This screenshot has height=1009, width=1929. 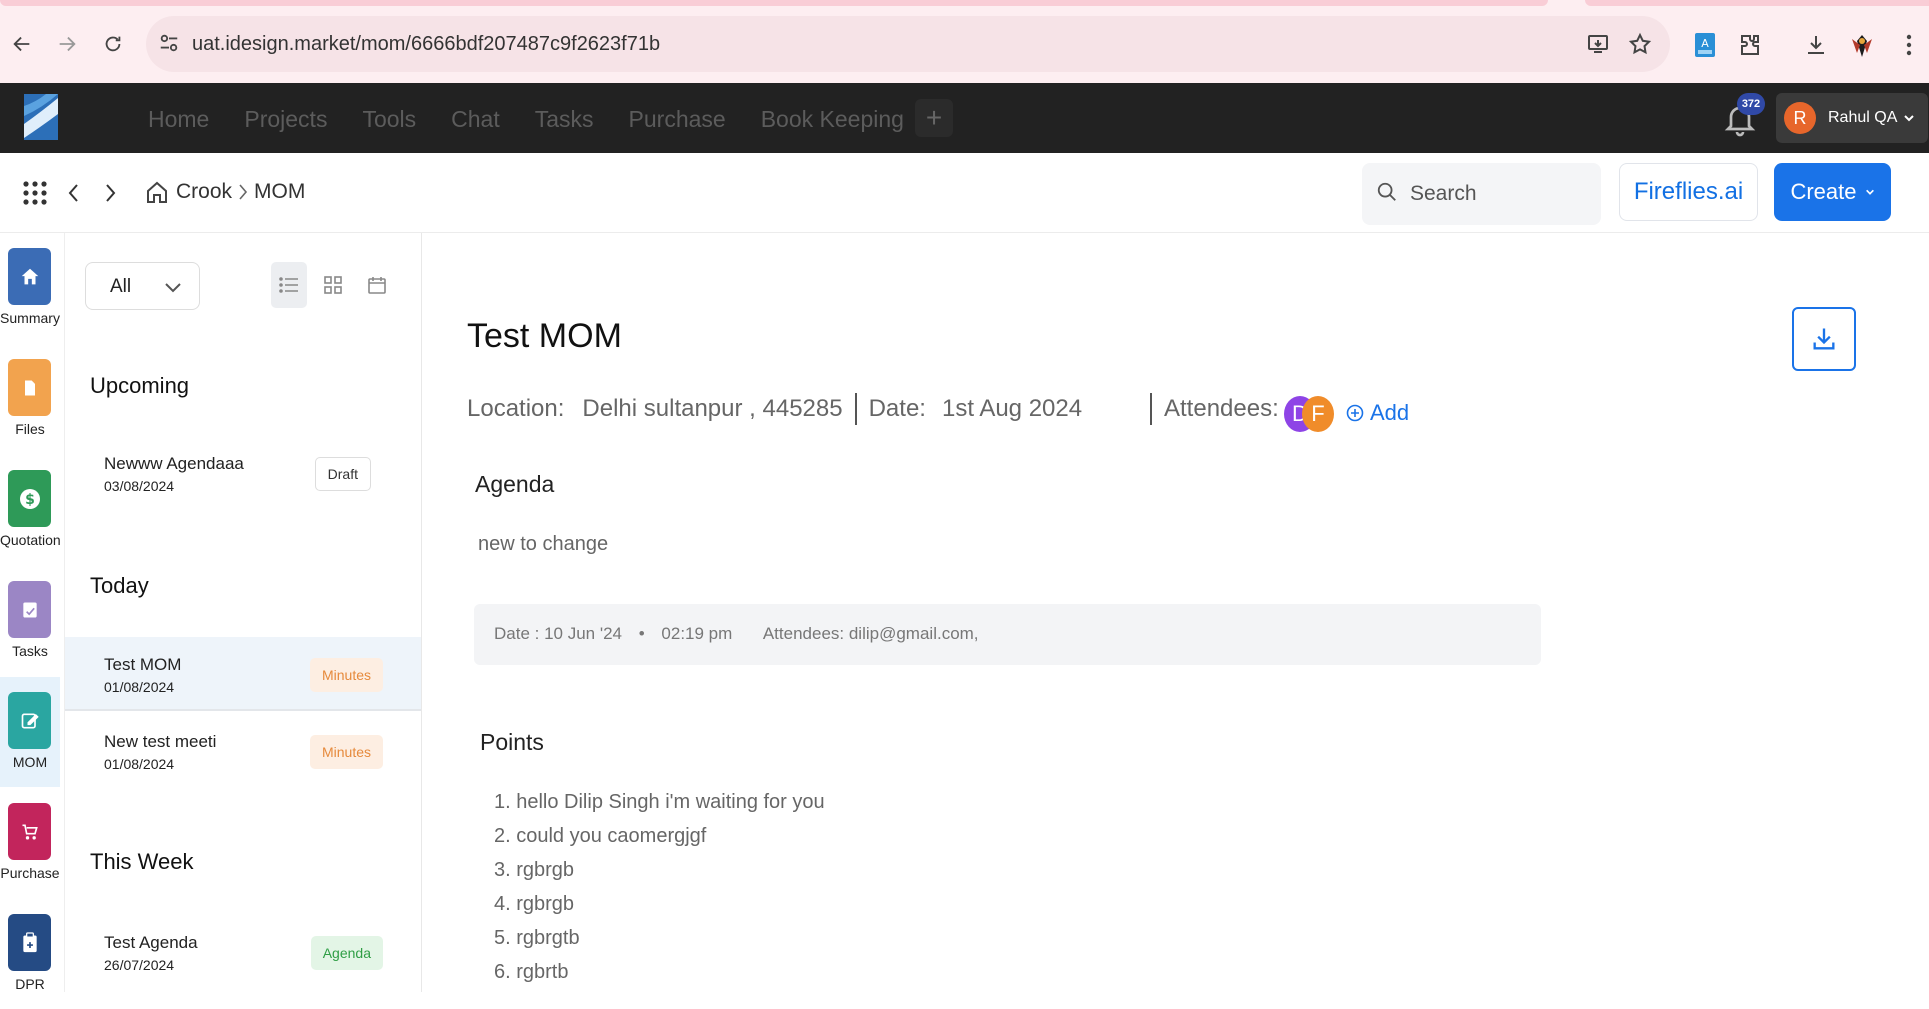 What do you see at coordinates (74, 193) in the screenshot?
I see `chevron-left-icon` at bounding box center [74, 193].